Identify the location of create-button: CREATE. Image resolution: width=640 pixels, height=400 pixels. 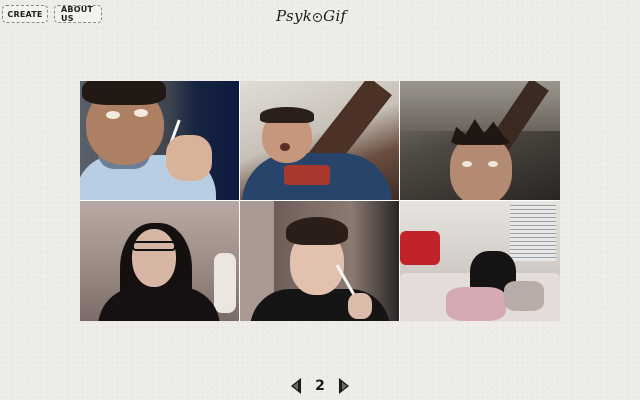
(25, 14).